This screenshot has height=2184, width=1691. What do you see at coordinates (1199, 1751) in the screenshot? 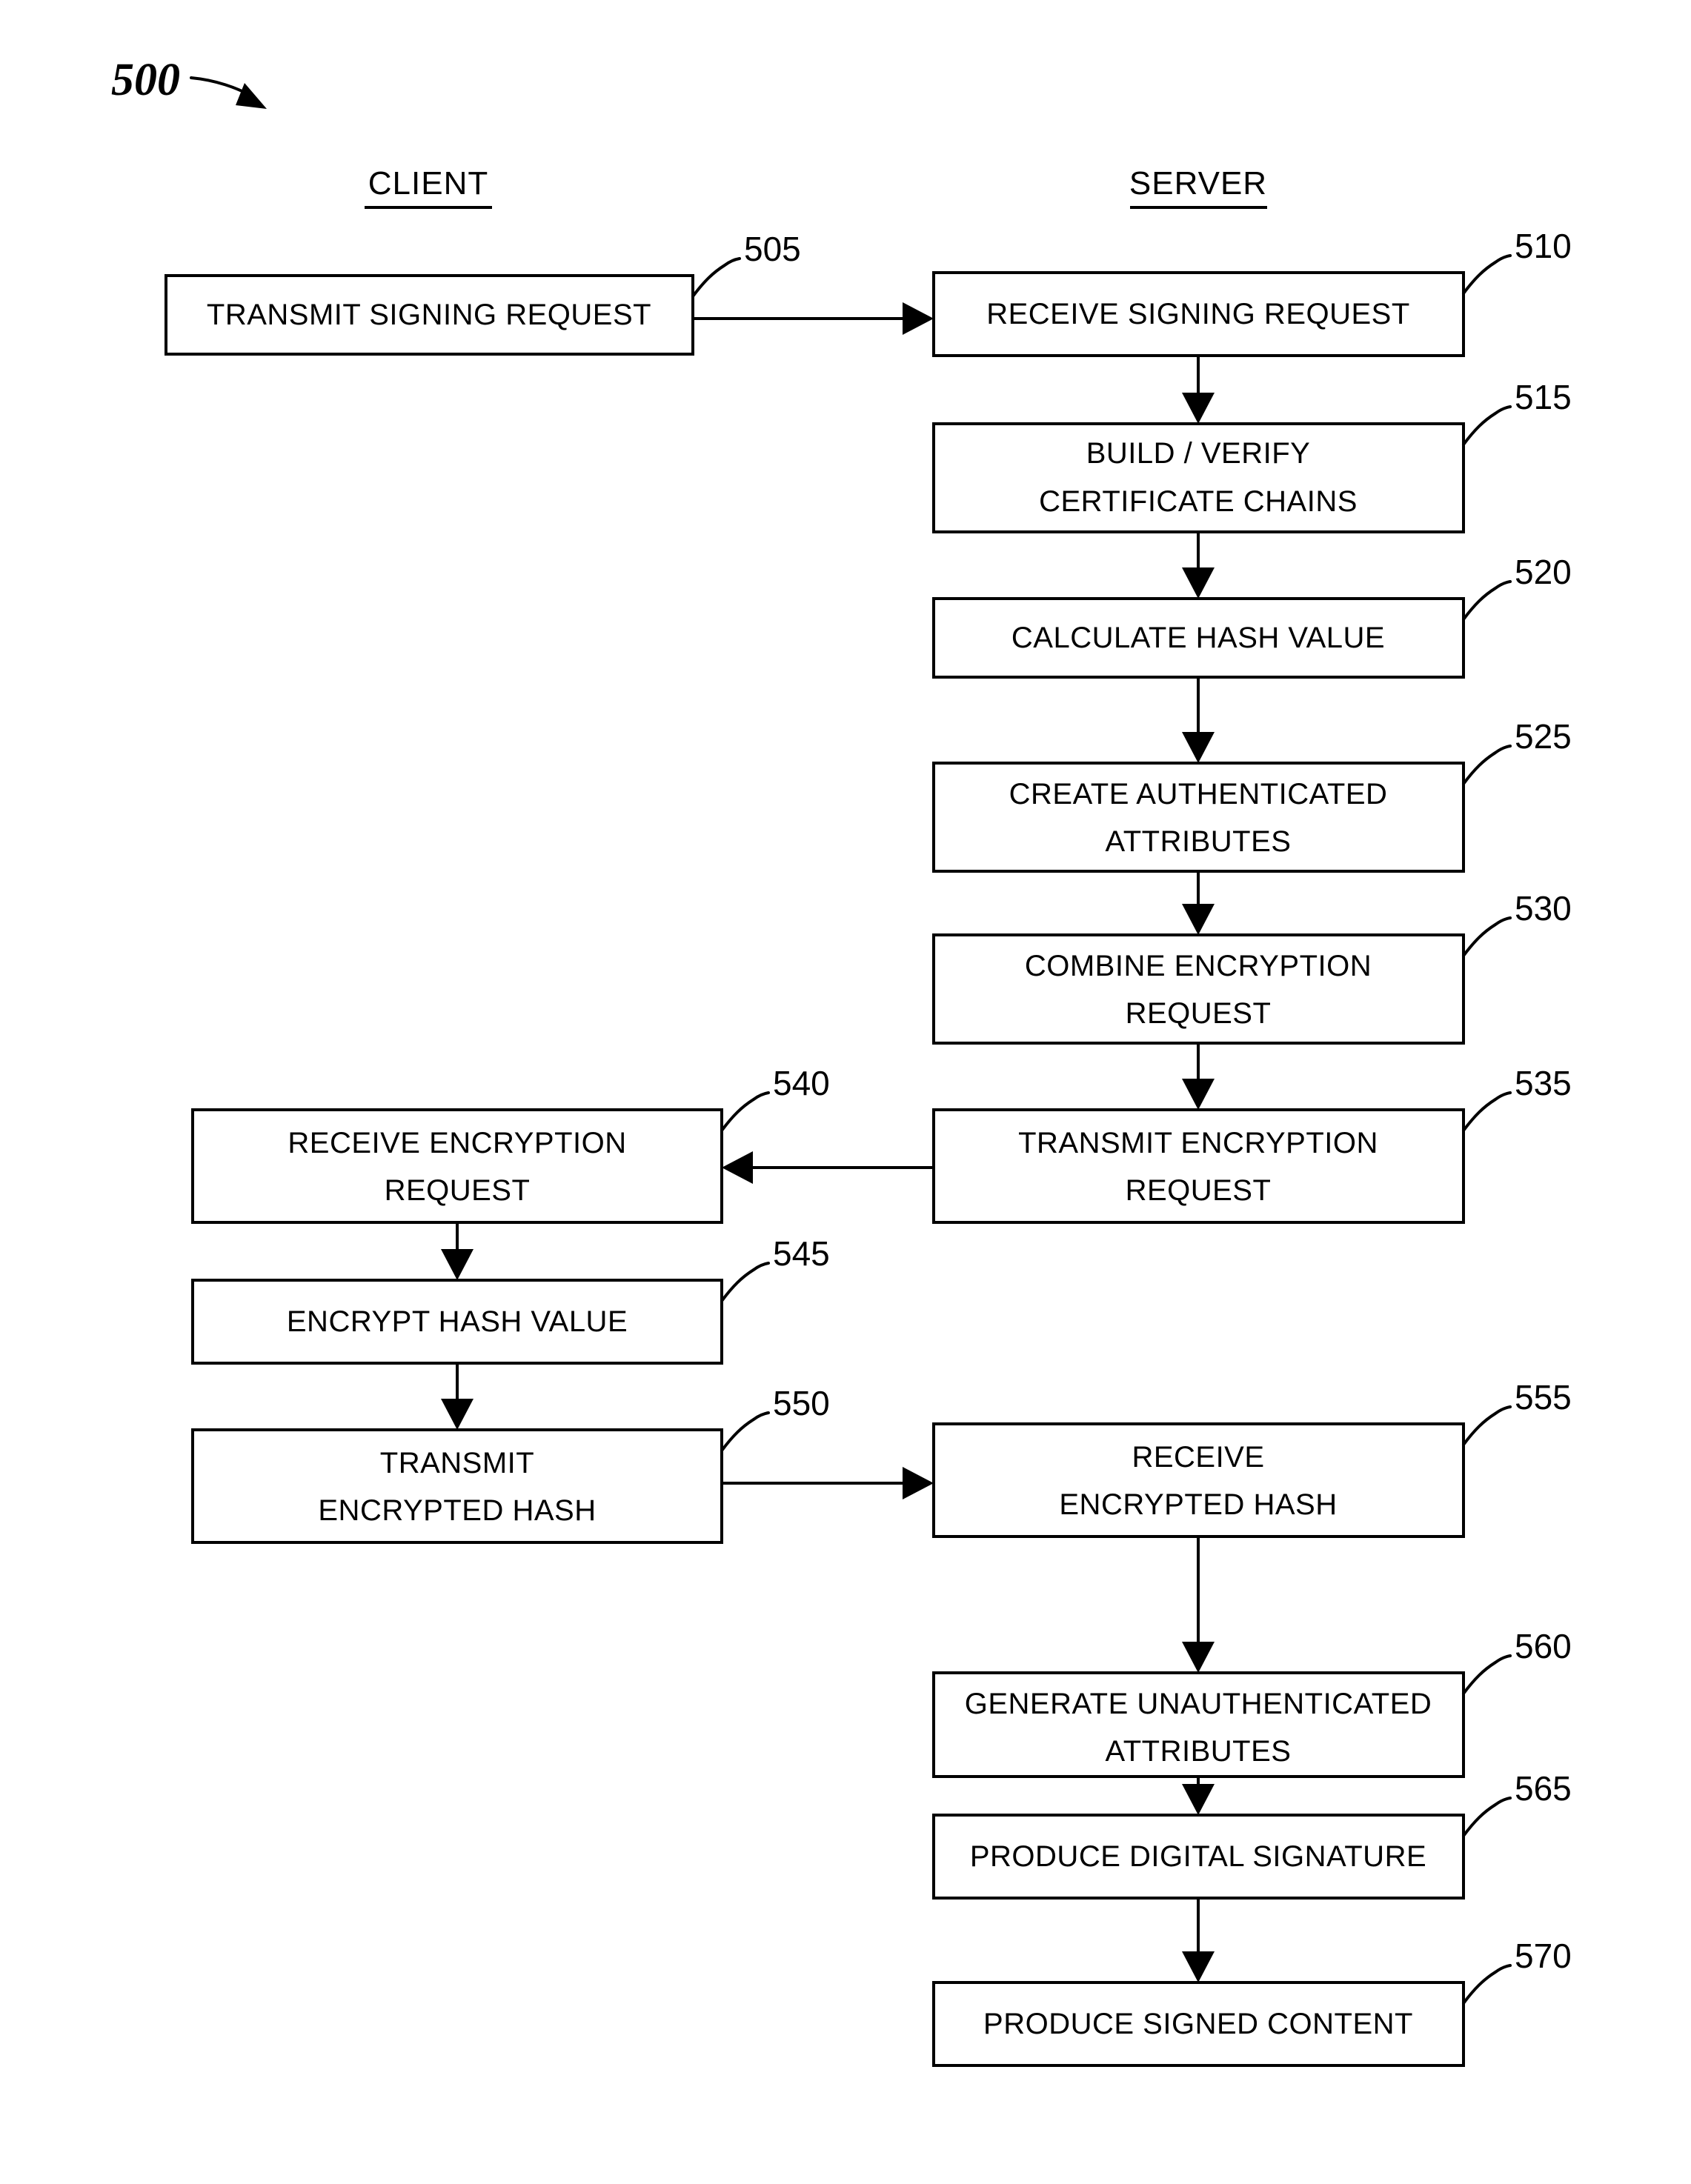
I see `step-label-560-line2: ATTRIBUTES` at bounding box center [1199, 1751].